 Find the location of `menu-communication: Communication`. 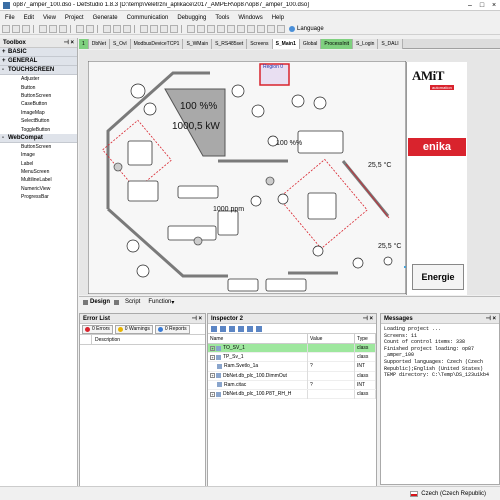

menu-communication: Communication is located at coordinates (148, 18).